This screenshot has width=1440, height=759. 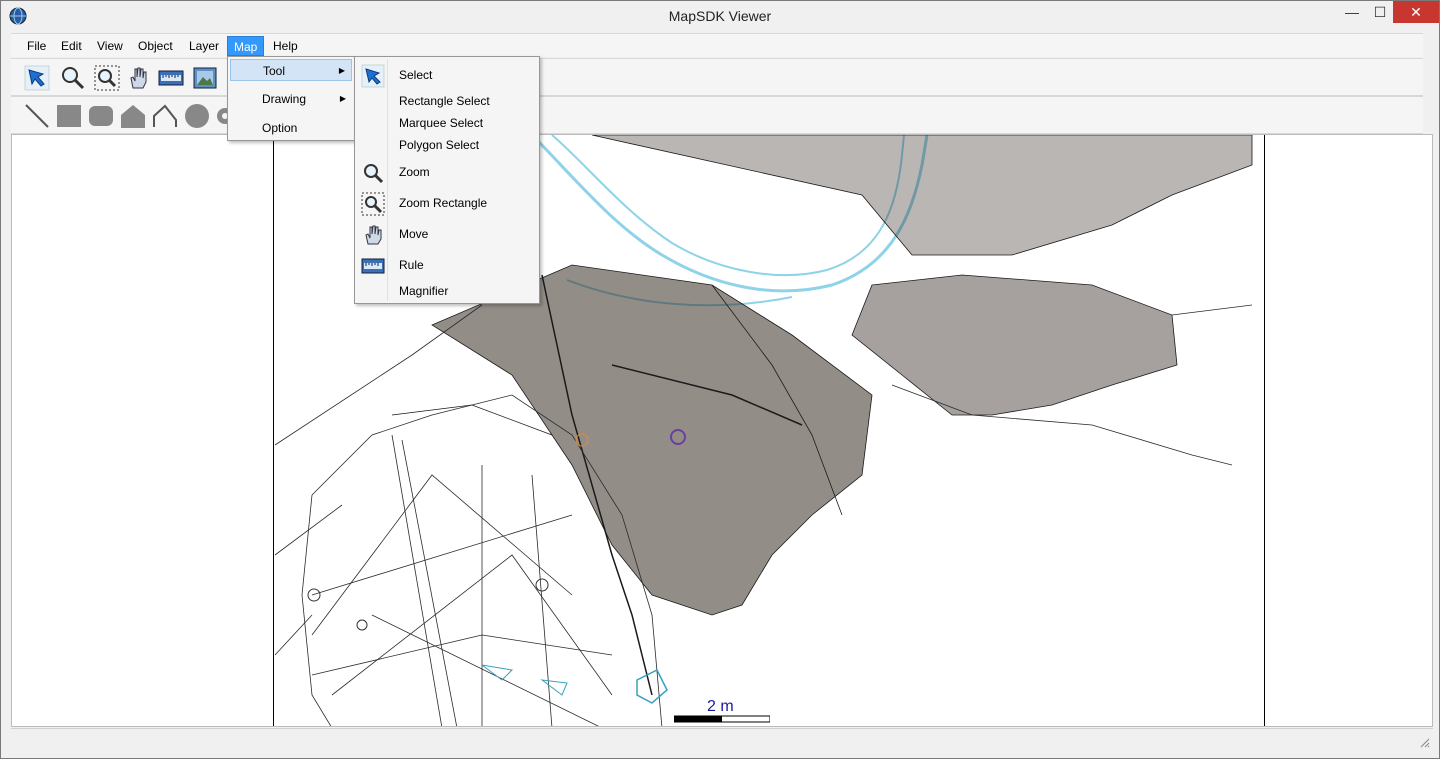 I want to click on menu-help: Help, so click(x=285, y=46).